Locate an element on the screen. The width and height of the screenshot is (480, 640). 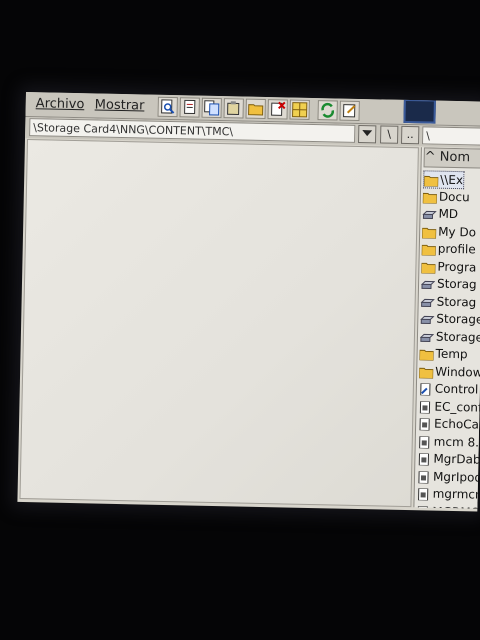
file-list-item: EchoCan is located at coordinates (449, 423).